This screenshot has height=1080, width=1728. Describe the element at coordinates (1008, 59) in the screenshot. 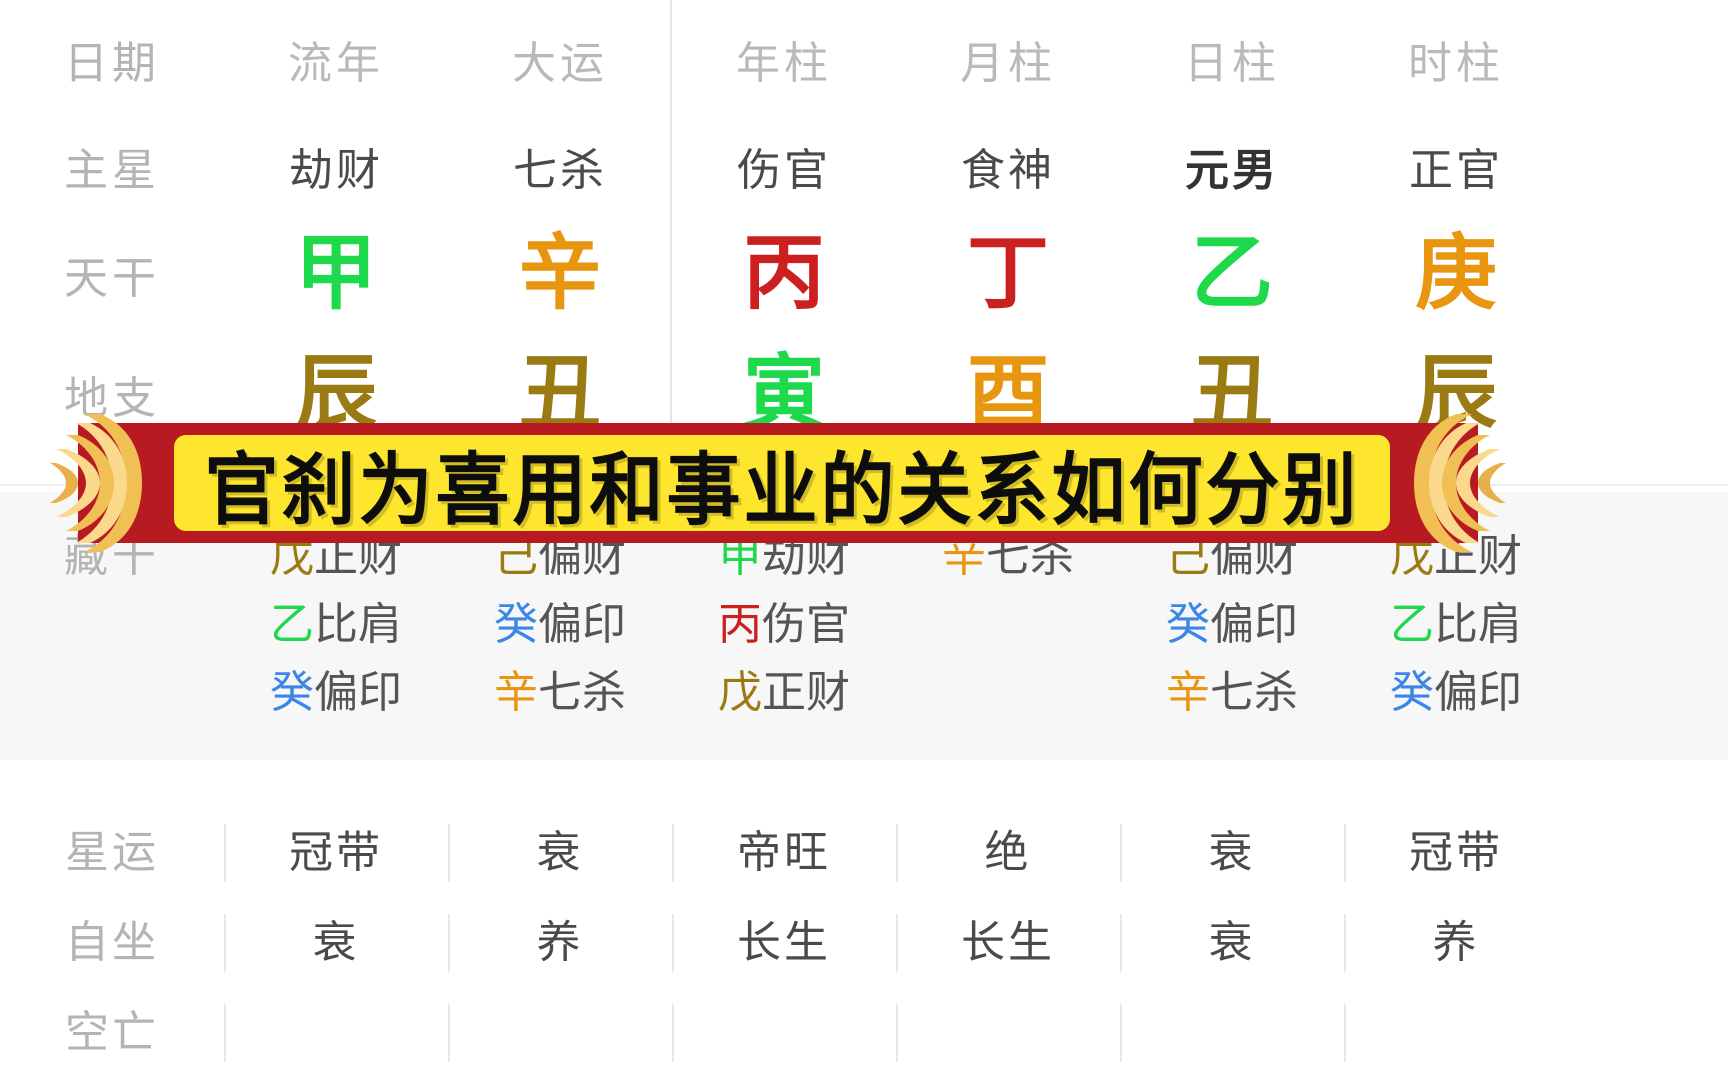

I see `column-header-3: 月柱` at that location.